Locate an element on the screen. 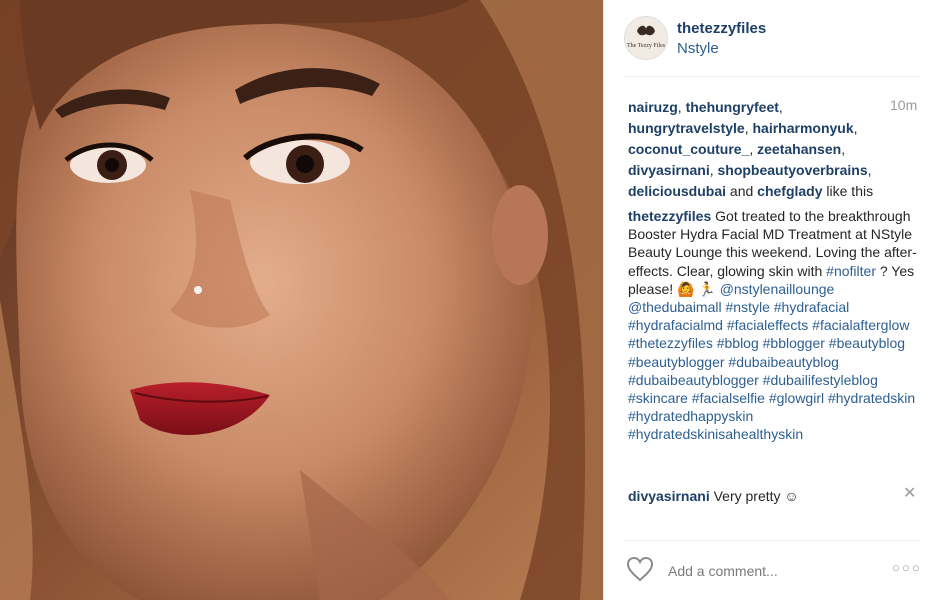  comment-text: Very pretty ☺ is located at coordinates (756, 496).